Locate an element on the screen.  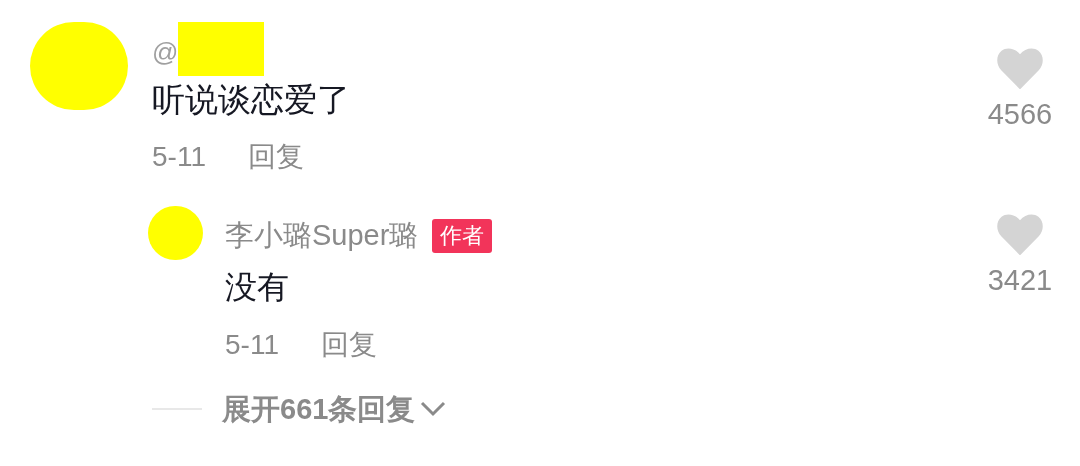
avatar is located at coordinates (175, 233).